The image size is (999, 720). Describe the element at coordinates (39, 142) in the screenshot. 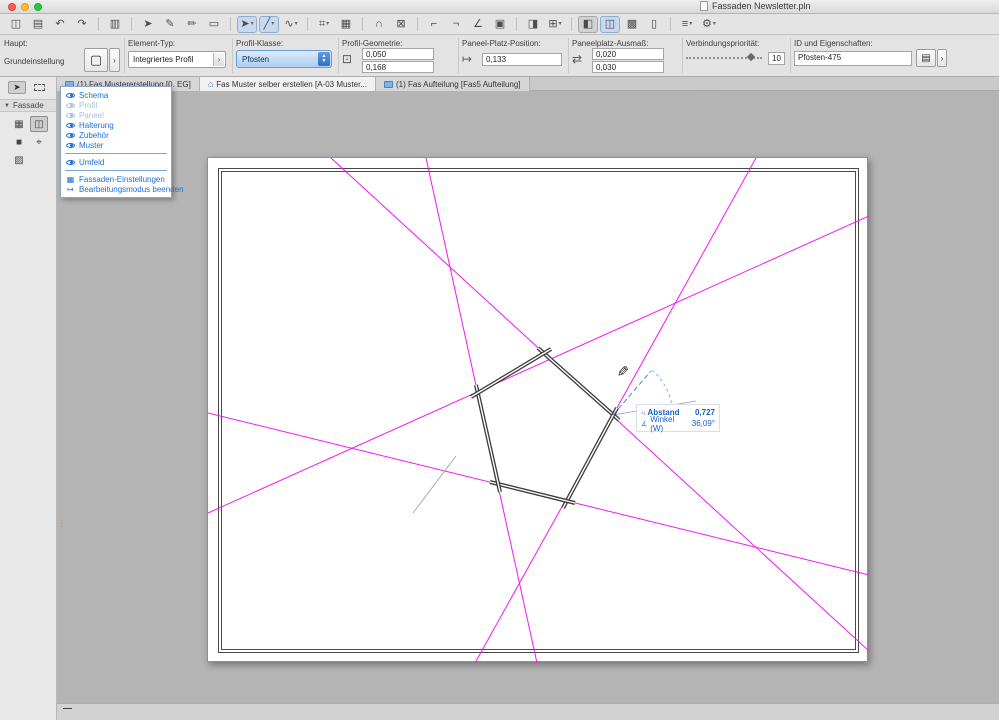

I see `fassade-accessory-tool: ⌖` at that location.